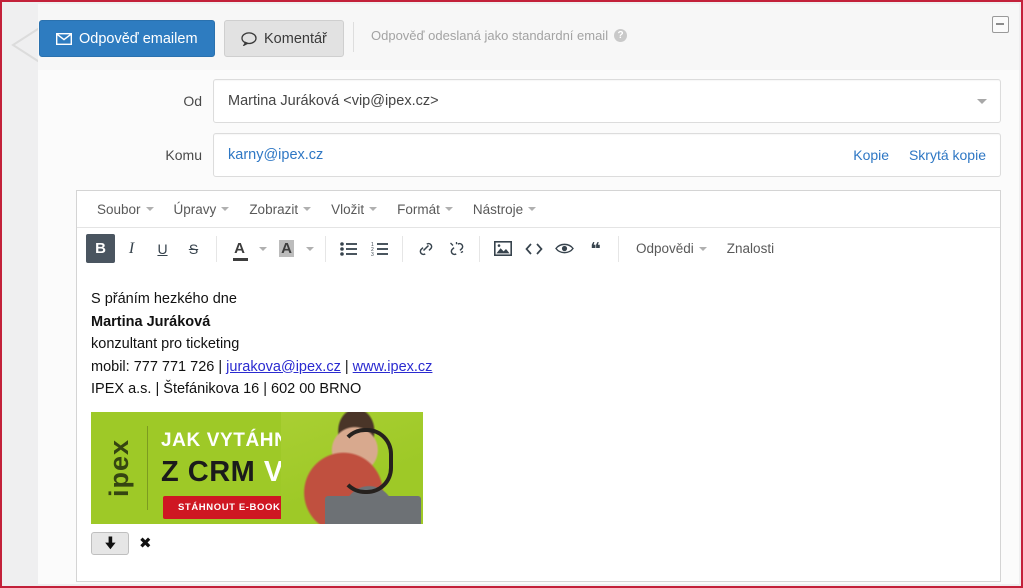 Image resolution: width=1023 pixels, height=588 pixels. I want to click on numbered-list-button: 1 2 3, so click(379, 248).